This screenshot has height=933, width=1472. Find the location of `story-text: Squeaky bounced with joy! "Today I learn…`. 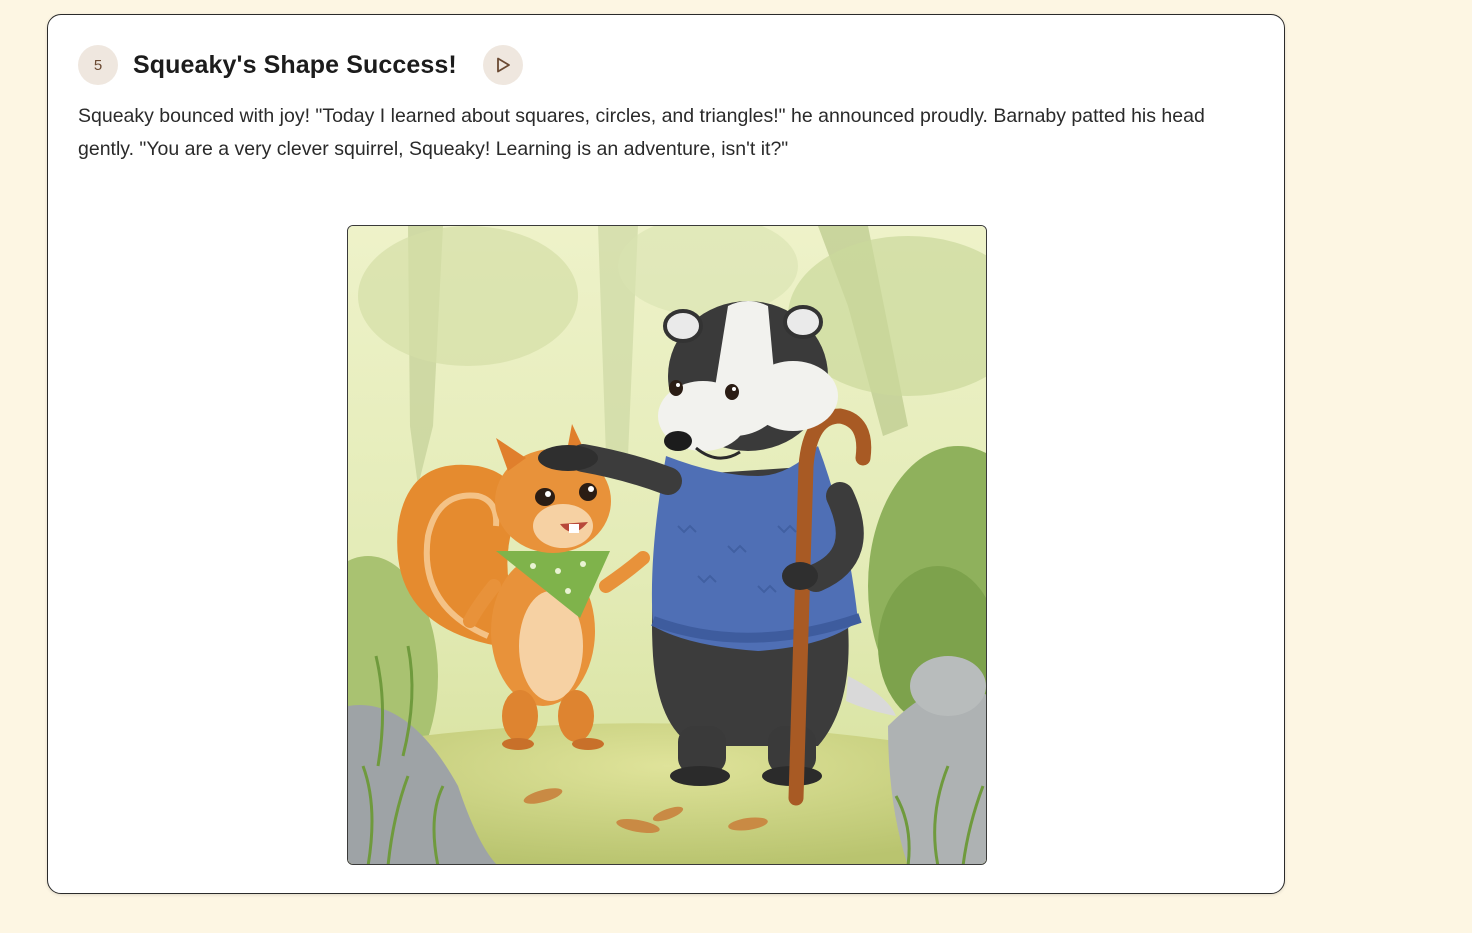

story-text: Squeaky bounced with joy! "Today I learn… is located at coordinates (641, 132).